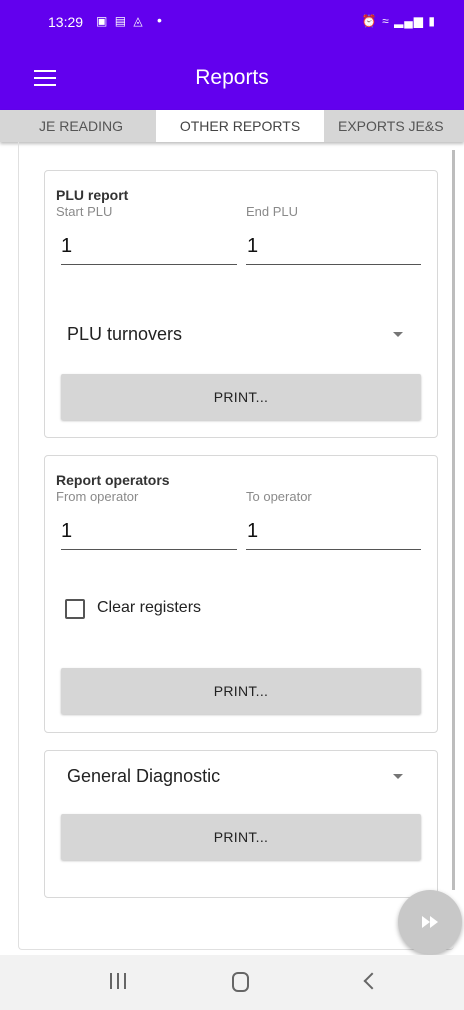 The height and width of the screenshot is (1010, 464). I want to click on contact-card-icon: ▤, so click(121, 21).